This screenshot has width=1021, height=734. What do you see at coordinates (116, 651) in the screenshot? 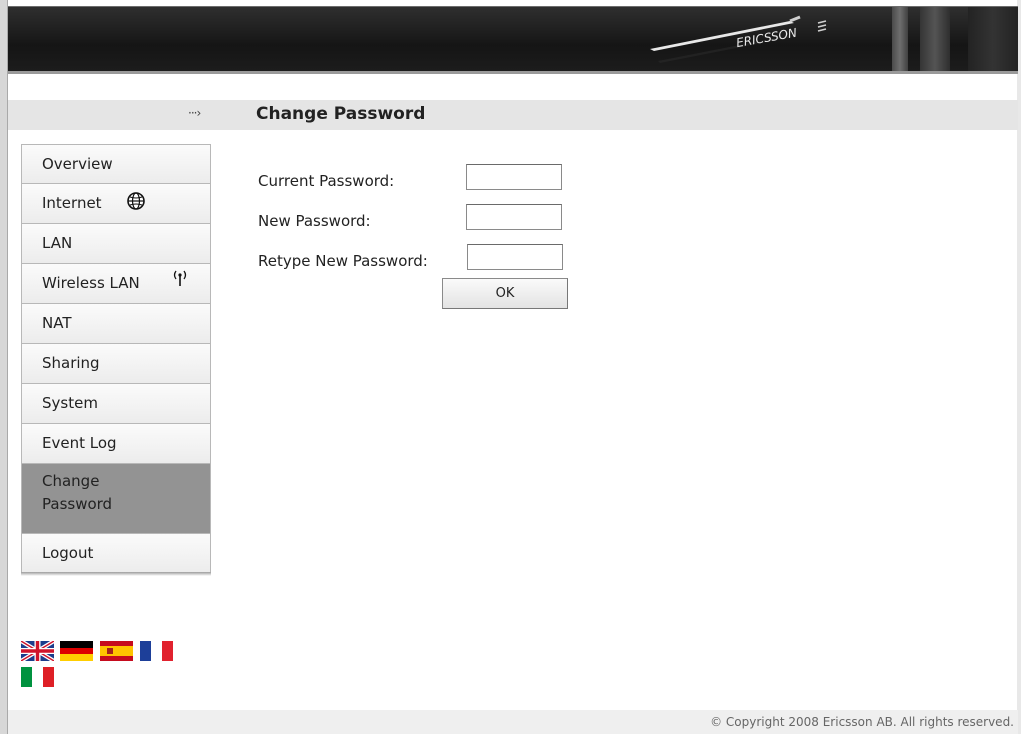
I see `spanish-flag-icon` at bounding box center [116, 651].